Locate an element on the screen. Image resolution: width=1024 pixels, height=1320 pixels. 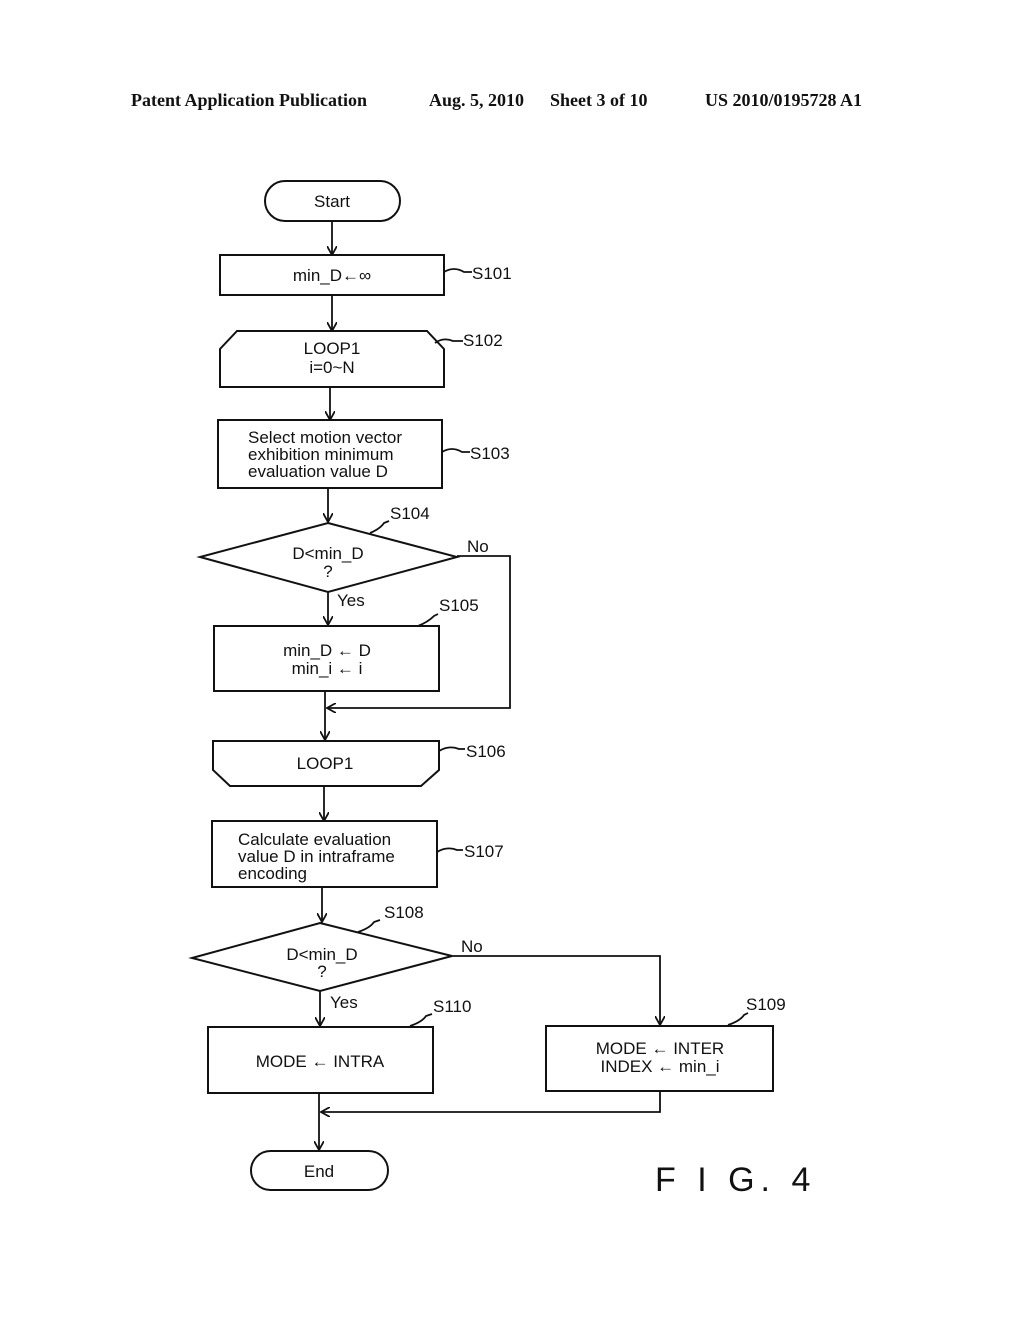
start-terminal: Start is located at coordinates (332, 201).